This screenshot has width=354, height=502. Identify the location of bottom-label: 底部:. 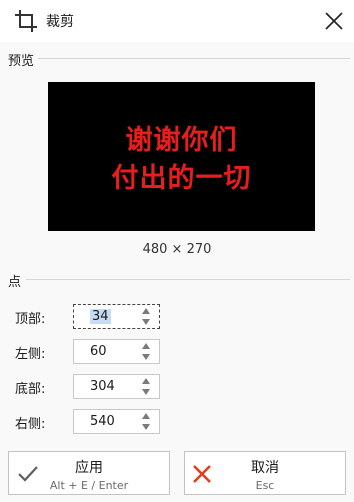
(30, 389).